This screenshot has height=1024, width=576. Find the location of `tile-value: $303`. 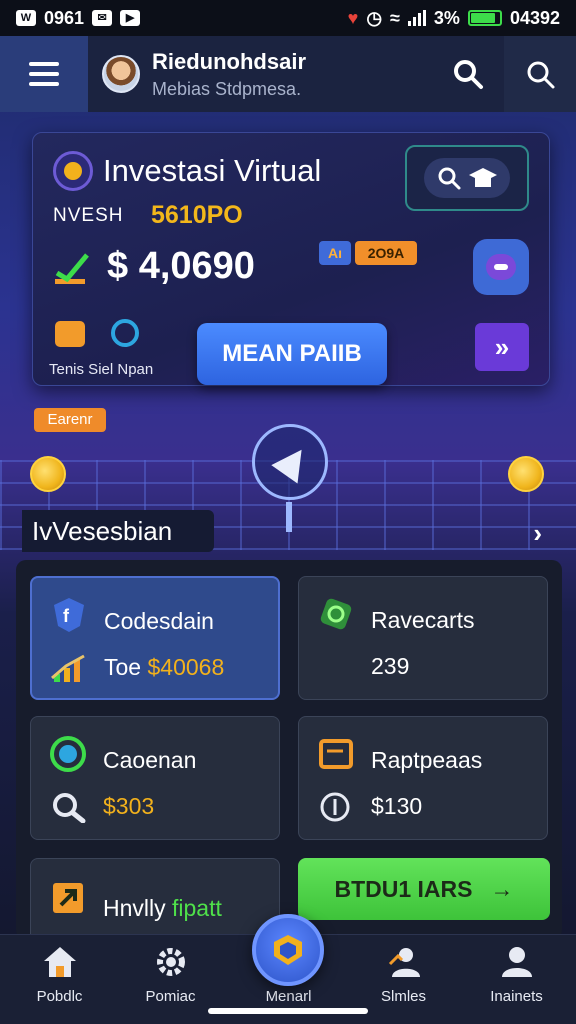

tile-value: $303 is located at coordinates (129, 806).